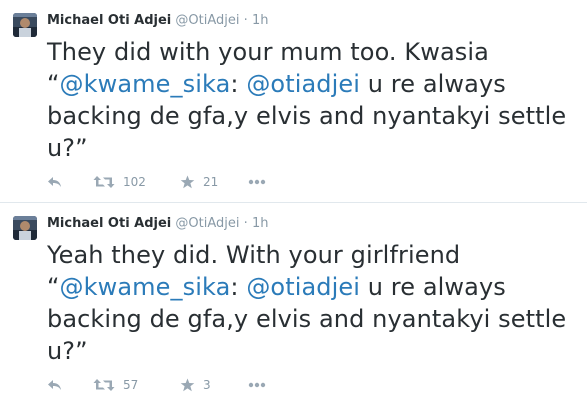  Describe the element at coordinates (115, 385) in the screenshot. I see `retweet-button: 57` at that location.